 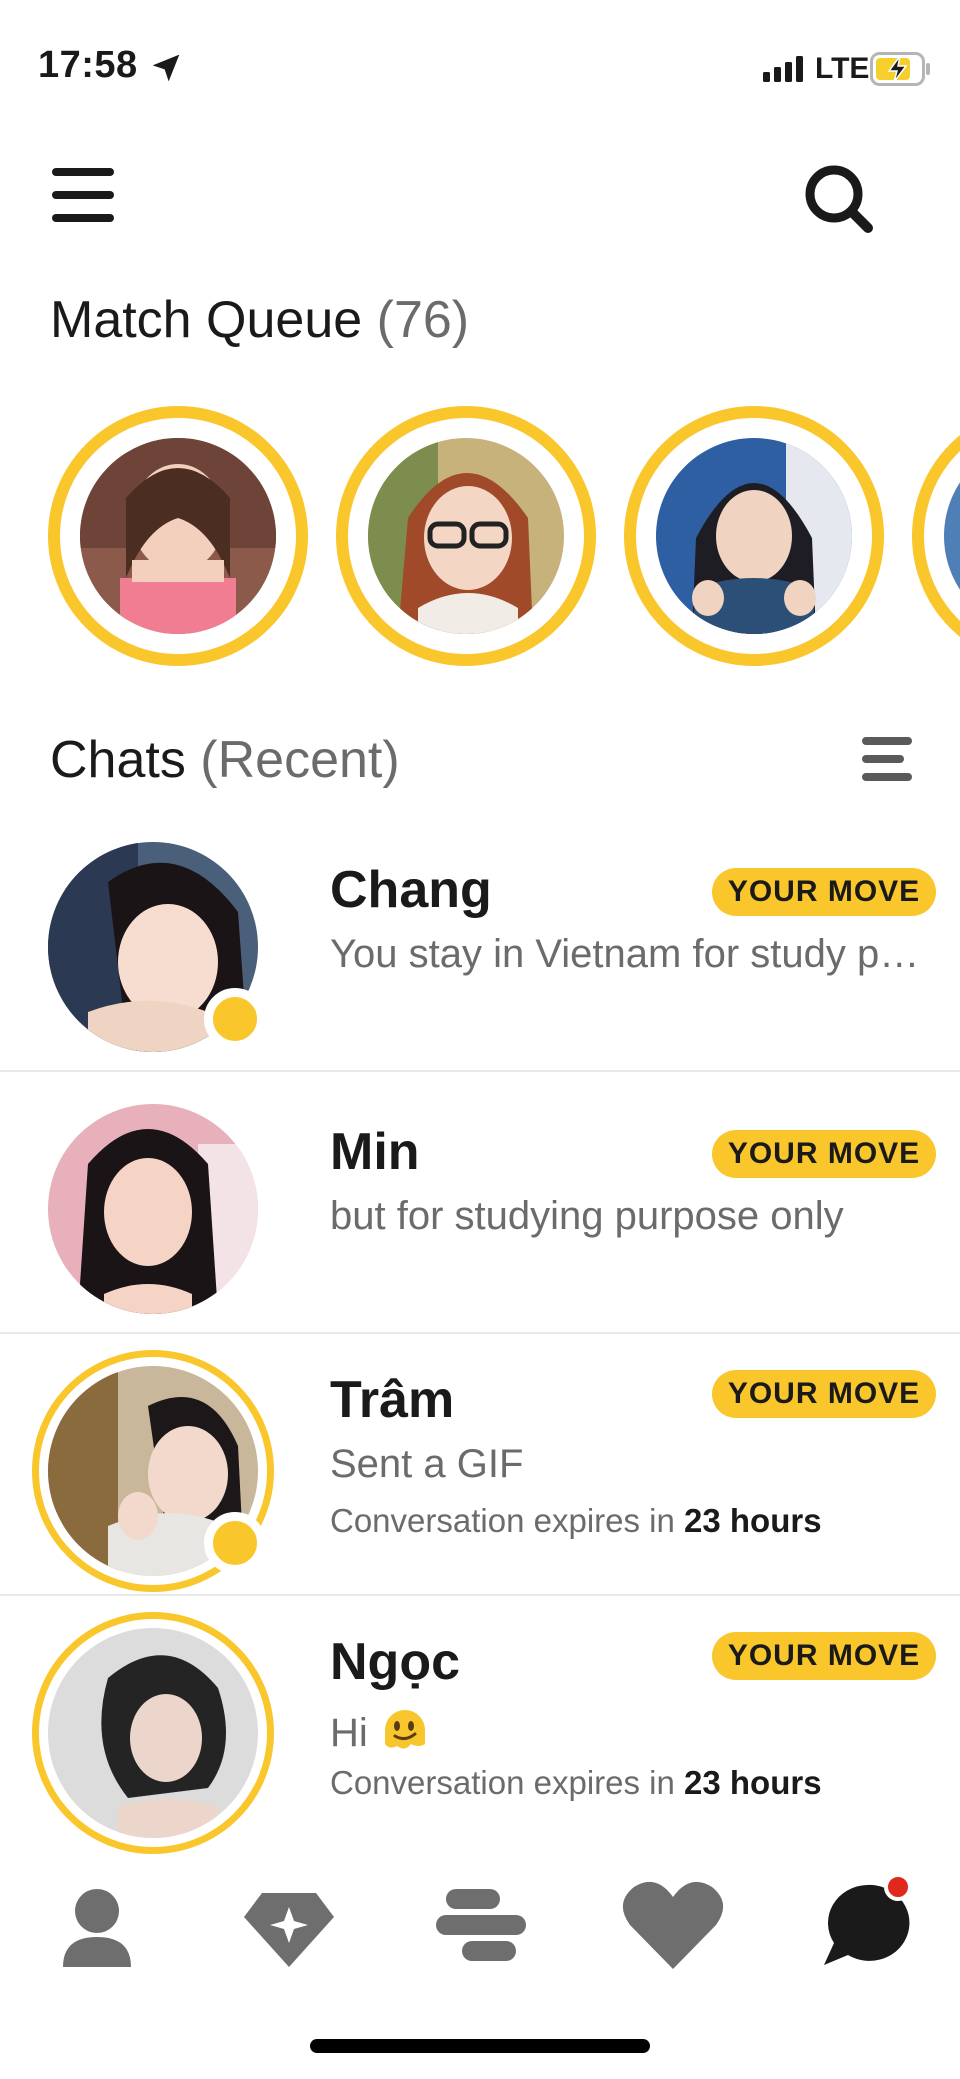 I want to click on status-bar: 17:58 LTE, so click(x=480, y=65).